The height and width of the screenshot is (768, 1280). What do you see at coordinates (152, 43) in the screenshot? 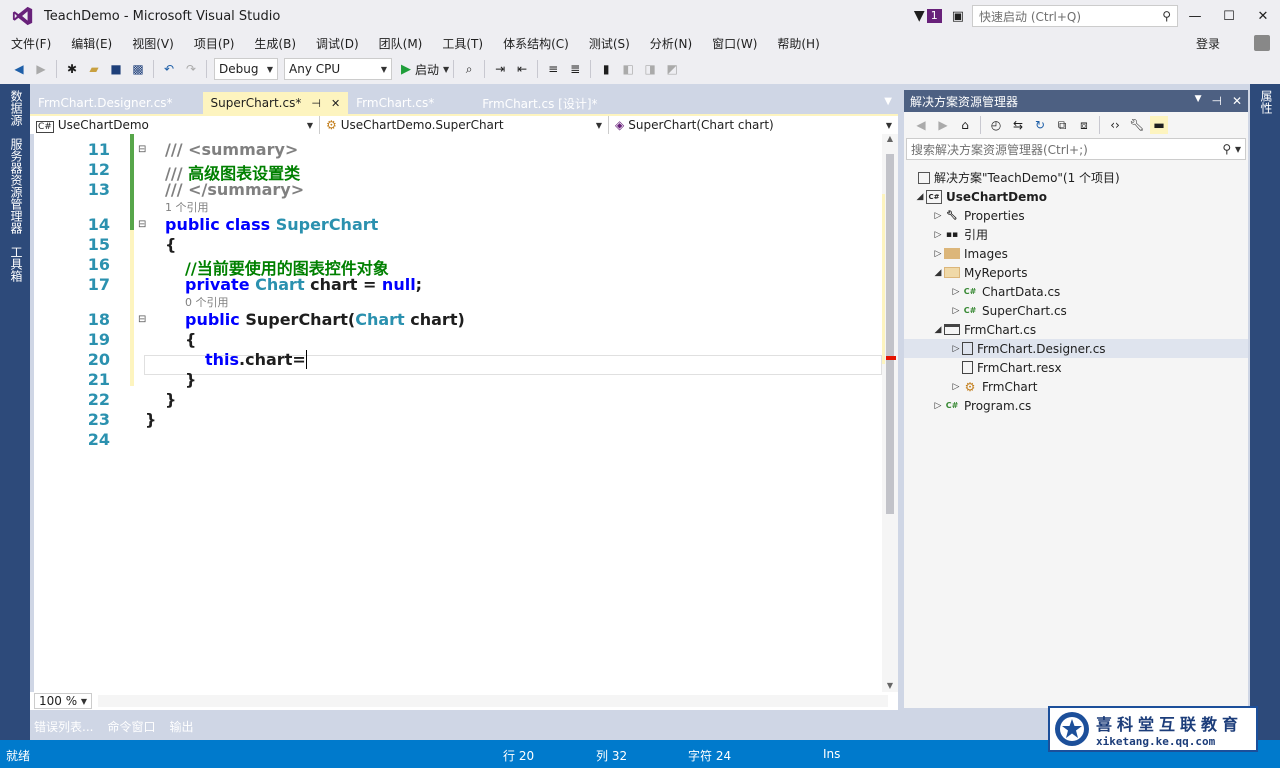
I see `menu-view: 视图(V)` at bounding box center [152, 43].